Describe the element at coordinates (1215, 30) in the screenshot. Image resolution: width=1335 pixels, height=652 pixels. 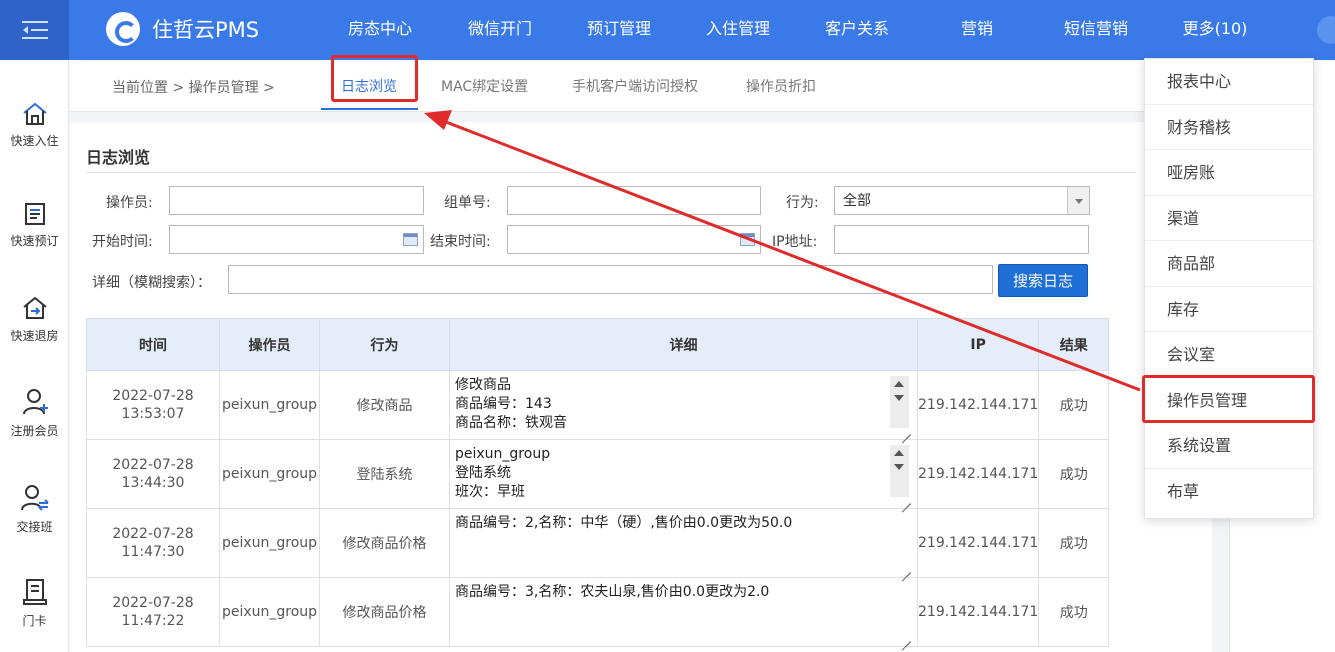
I see `nav-item-more: 更多(10)` at that location.